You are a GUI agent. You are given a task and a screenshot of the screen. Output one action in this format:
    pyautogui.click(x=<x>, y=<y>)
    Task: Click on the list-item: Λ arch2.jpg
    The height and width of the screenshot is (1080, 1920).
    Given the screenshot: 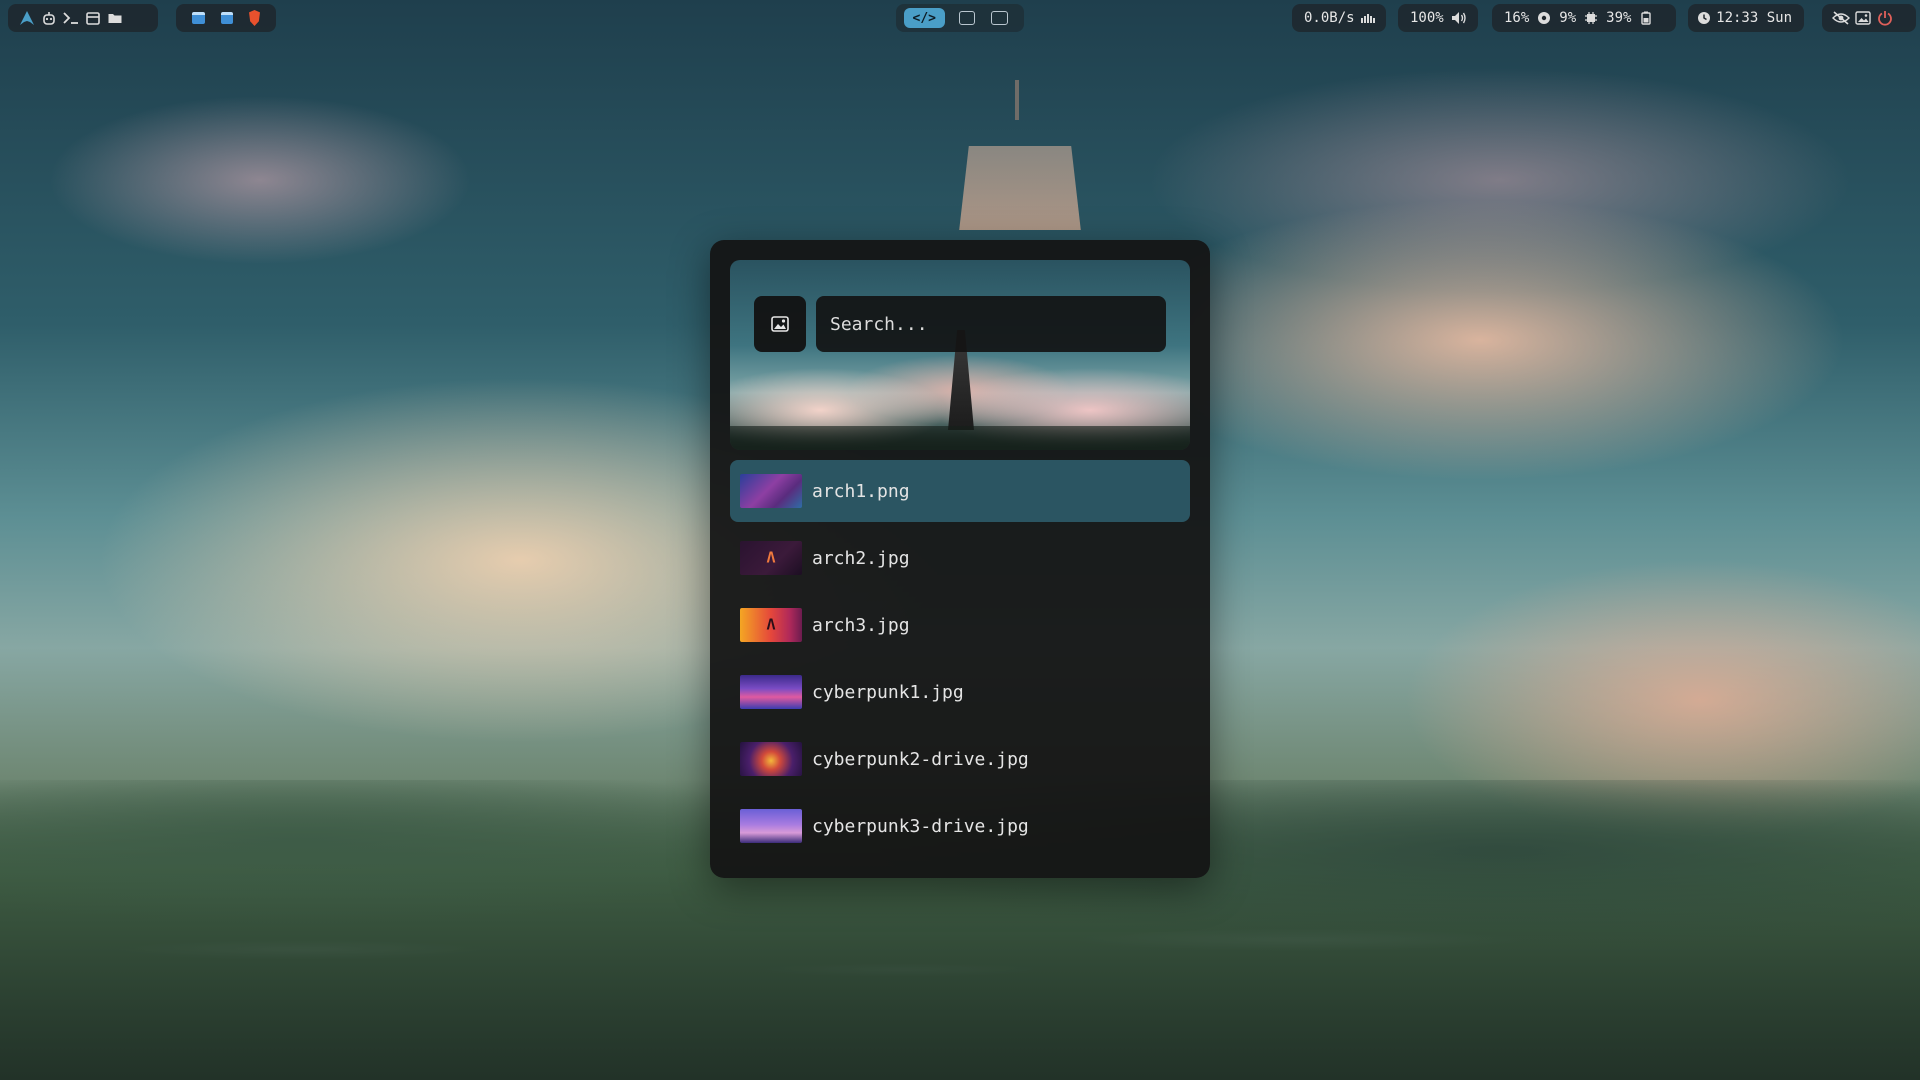 What is the action you would take?
    pyautogui.click(x=960, y=558)
    